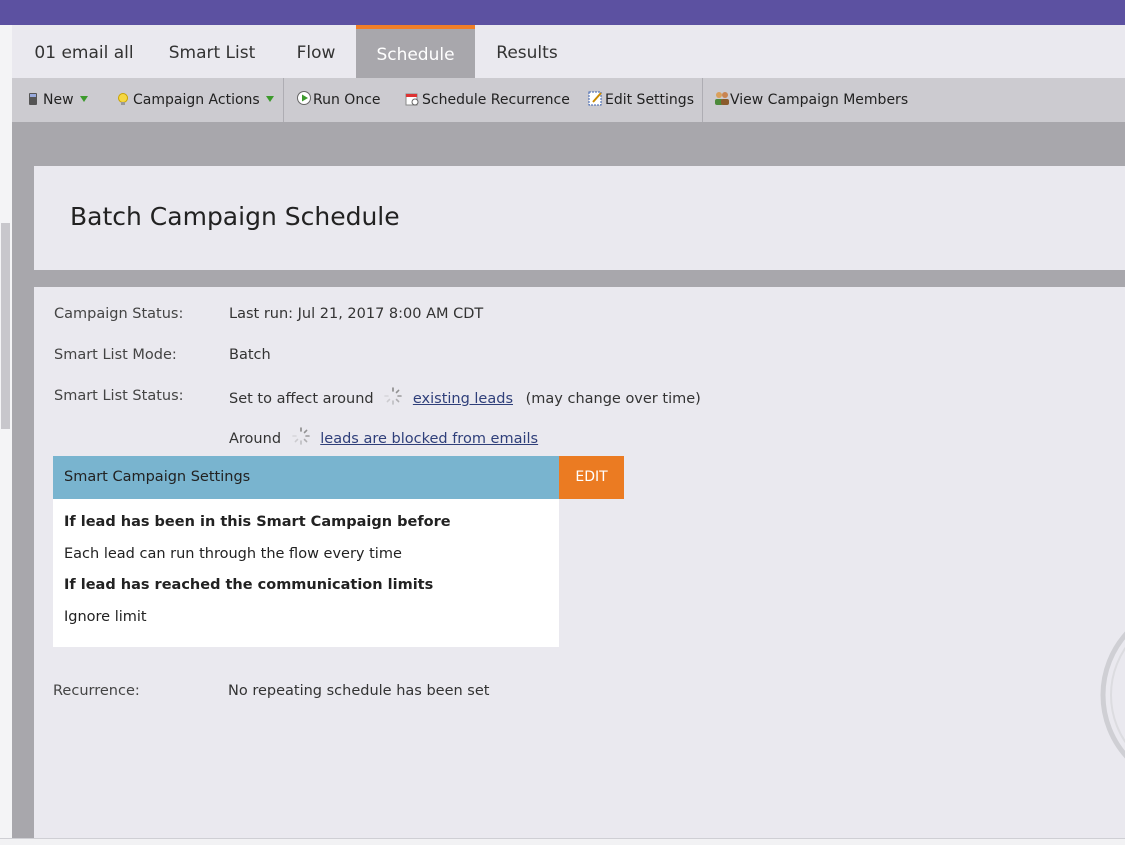 The height and width of the screenshot is (845, 1125). Describe the element at coordinates (527, 51) in the screenshot. I see `tab-results: Results` at that location.